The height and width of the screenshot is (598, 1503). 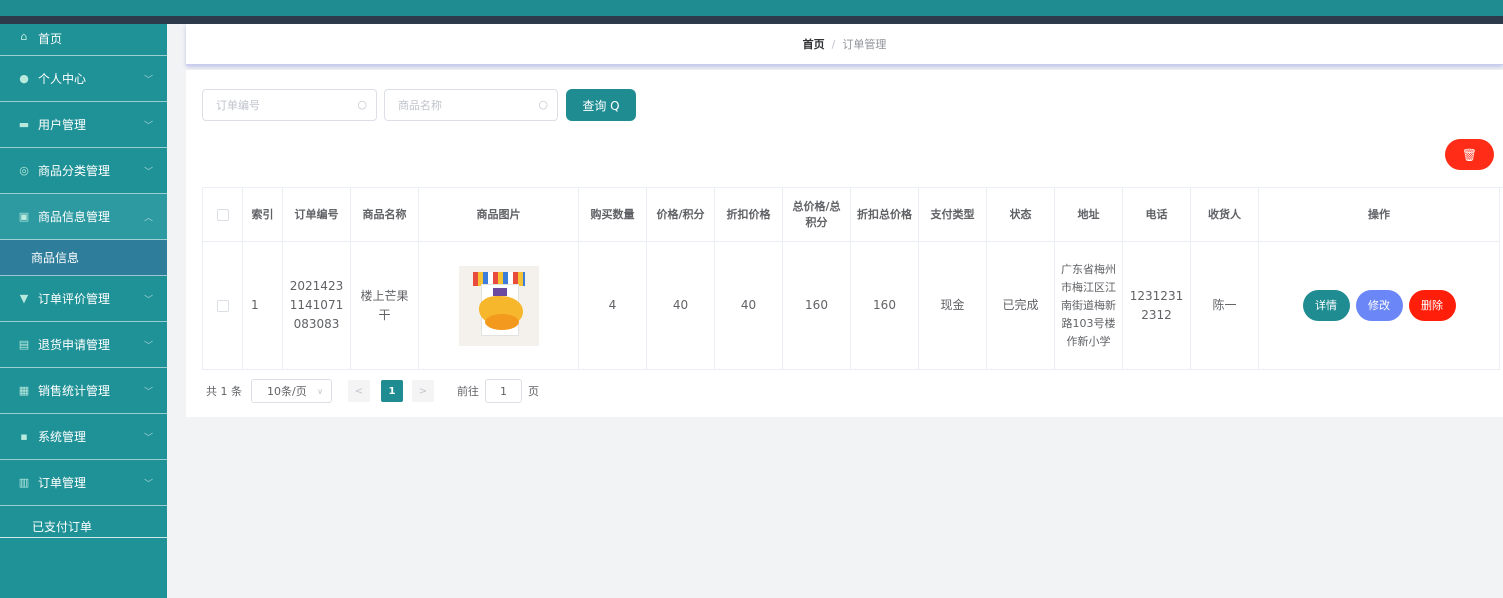 I want to click on row-checkbox, so click(x=222, y=305).